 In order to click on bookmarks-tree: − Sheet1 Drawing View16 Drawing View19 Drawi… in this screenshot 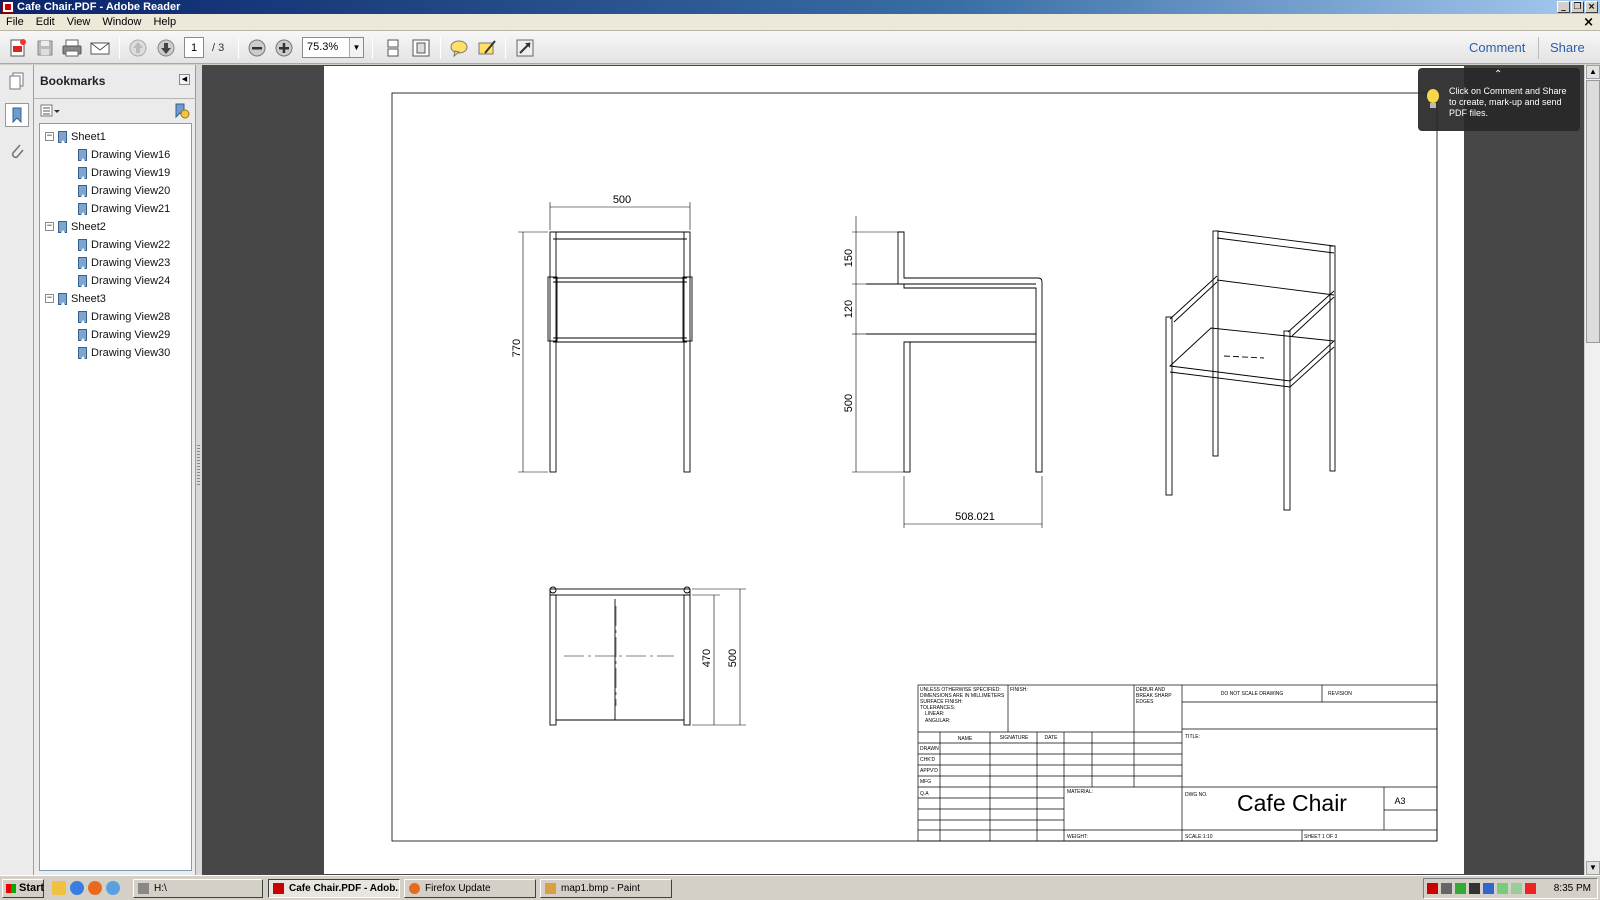, I will do `click(115, 497)`.